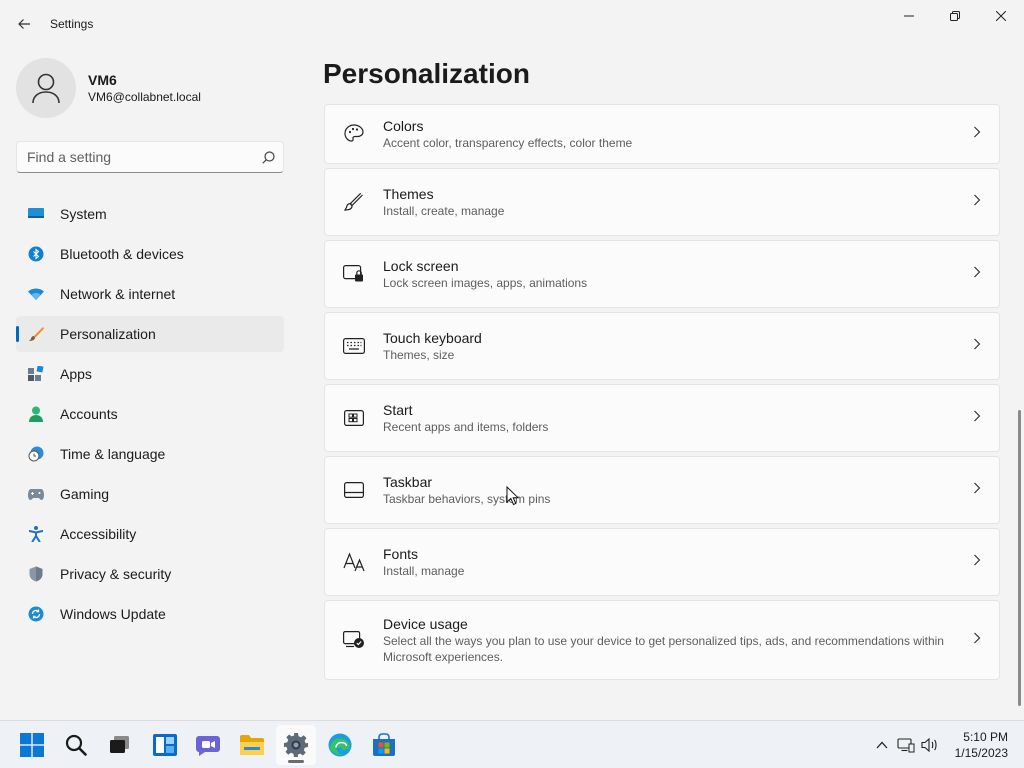 The image size is (1024, 768). I want to click on taskbar-settings-button, so click(296, 745).